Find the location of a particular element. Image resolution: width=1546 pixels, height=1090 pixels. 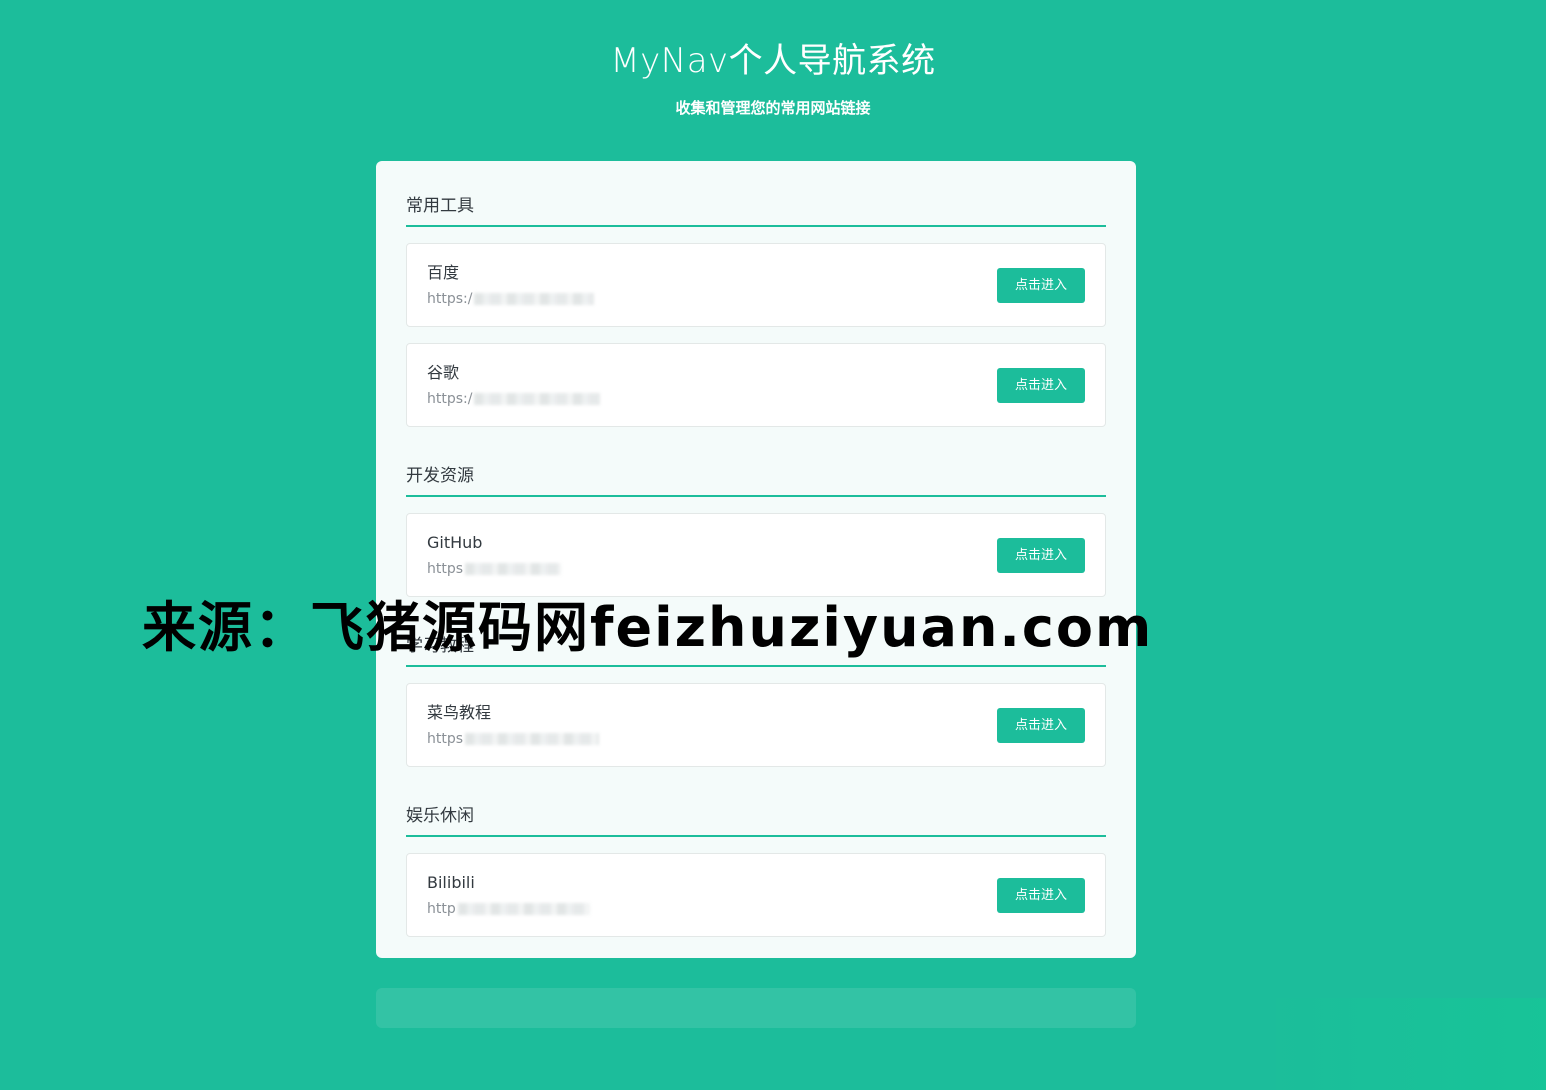

page-header: MyNav个人导航系统 收集和管理您的常用网站链接 is located at coordinates (773, 78).